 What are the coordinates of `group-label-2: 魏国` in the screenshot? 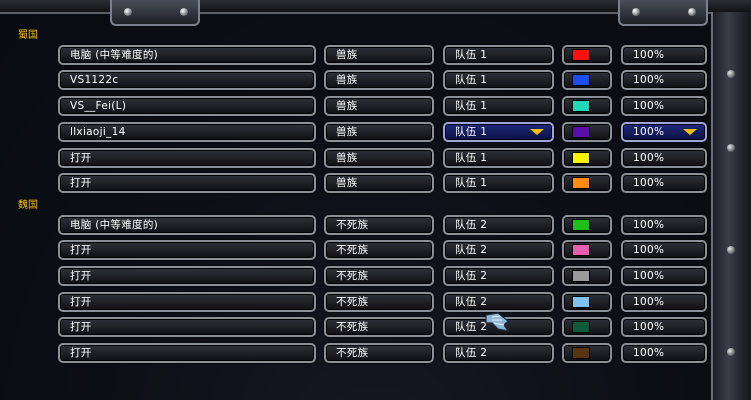 It's located at (28, 205).